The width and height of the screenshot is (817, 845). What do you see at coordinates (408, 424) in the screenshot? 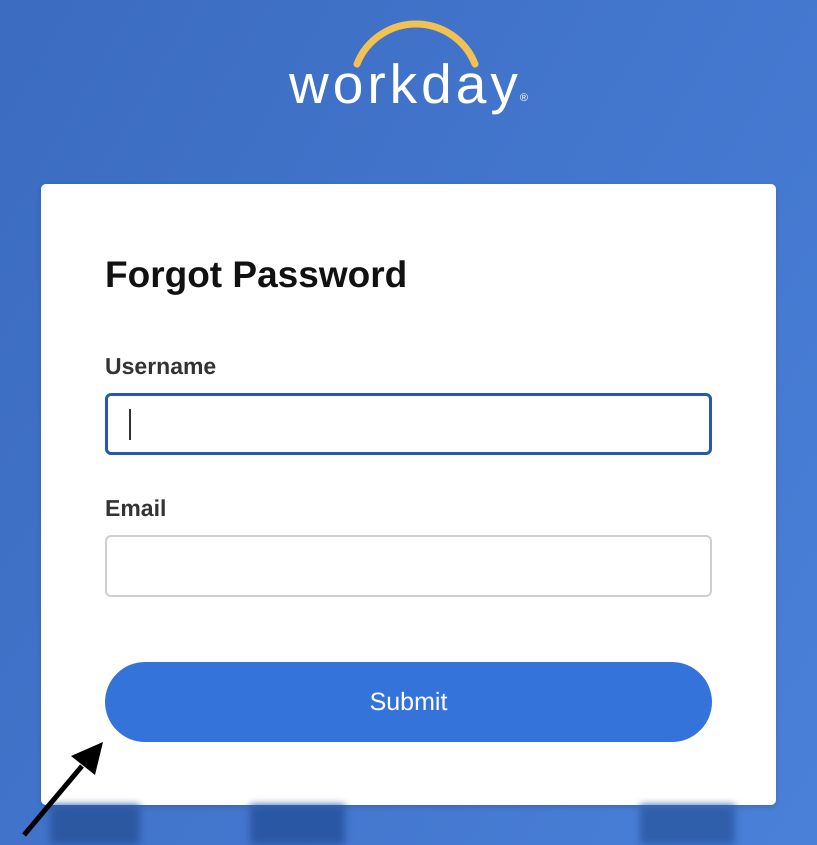
I see `text-field` at bounding box center [408, 424].